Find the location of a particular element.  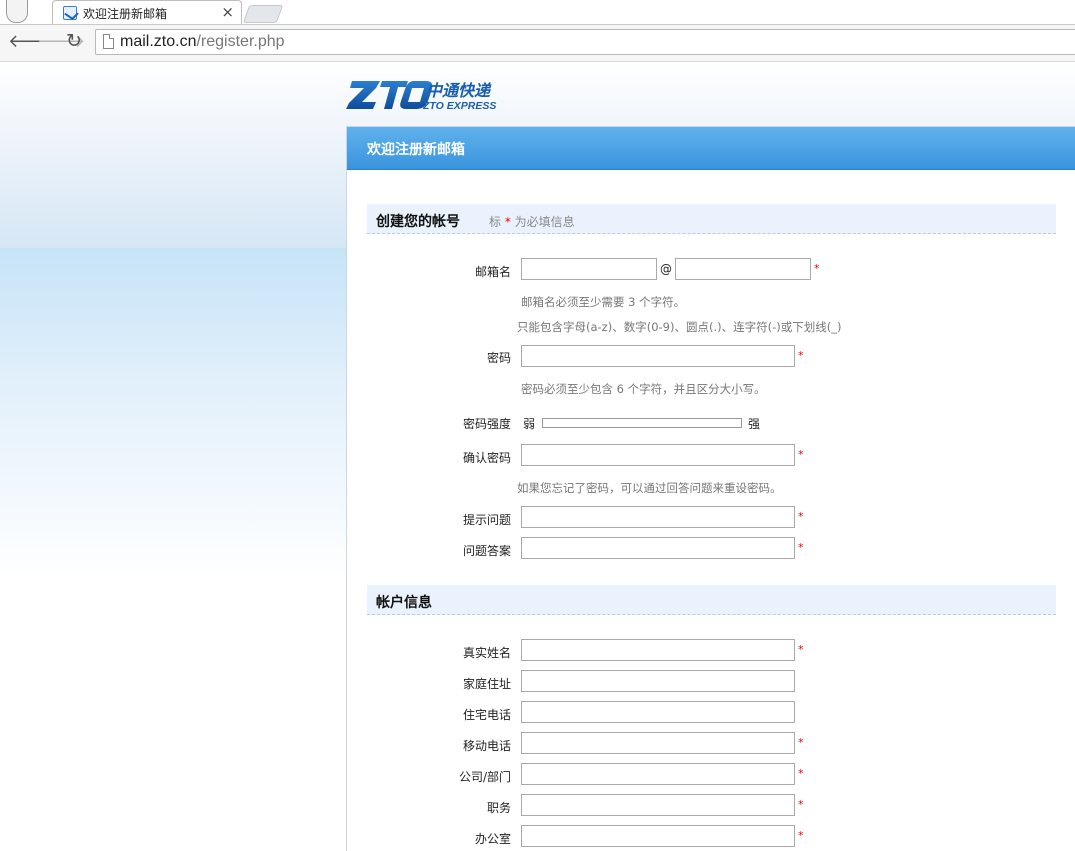

realname-label: 真实姓名 is located at coordinates (486, 653).